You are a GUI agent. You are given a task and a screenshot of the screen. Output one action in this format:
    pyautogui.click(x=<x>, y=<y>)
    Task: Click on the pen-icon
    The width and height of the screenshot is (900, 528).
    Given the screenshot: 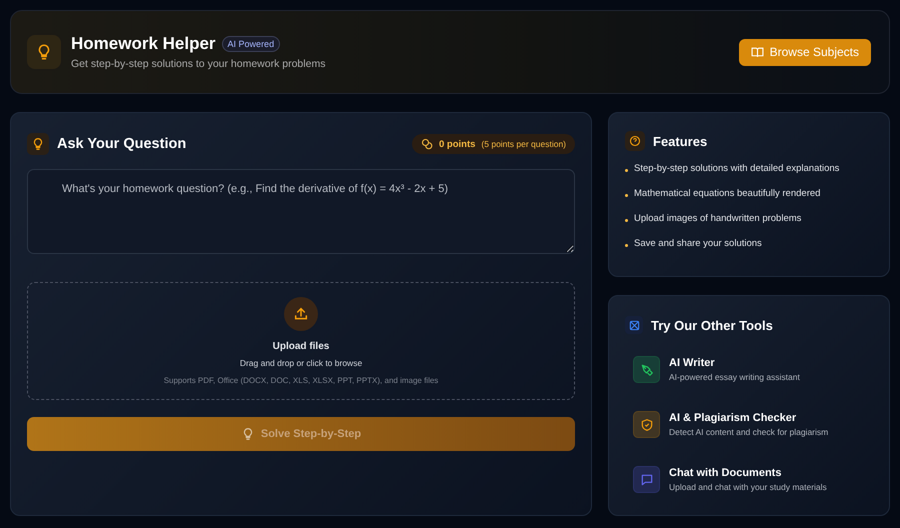 What is the action you would take?
    pyautogui.click(x=647, y=369)
    